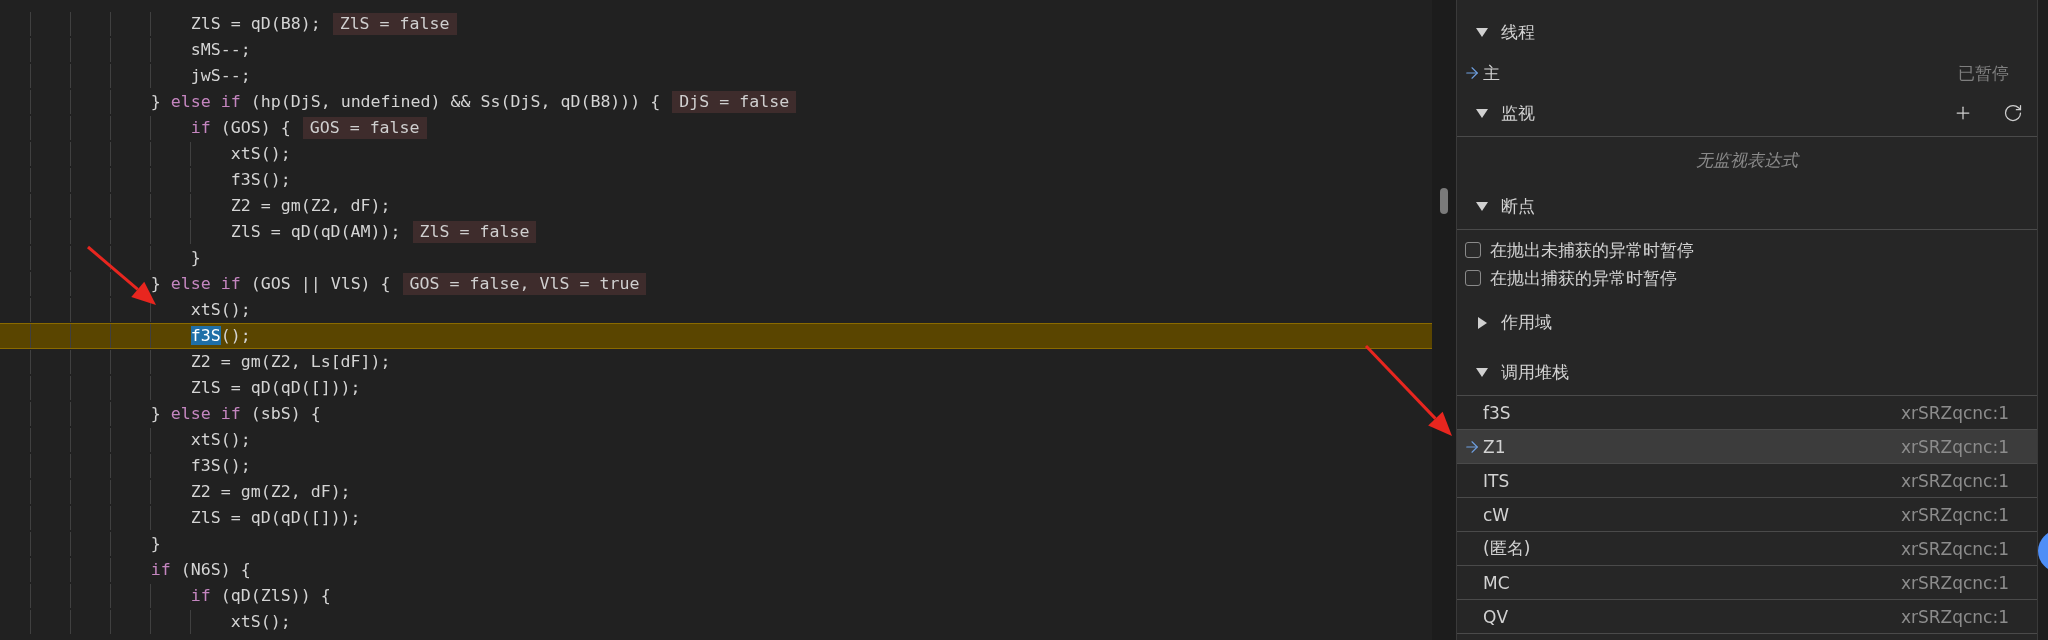 This screenshot has width=2048, height=640. Describe the element at coordinates (240, 128) in the screenshot. I see `code-line: if (GOS) {` at that location.